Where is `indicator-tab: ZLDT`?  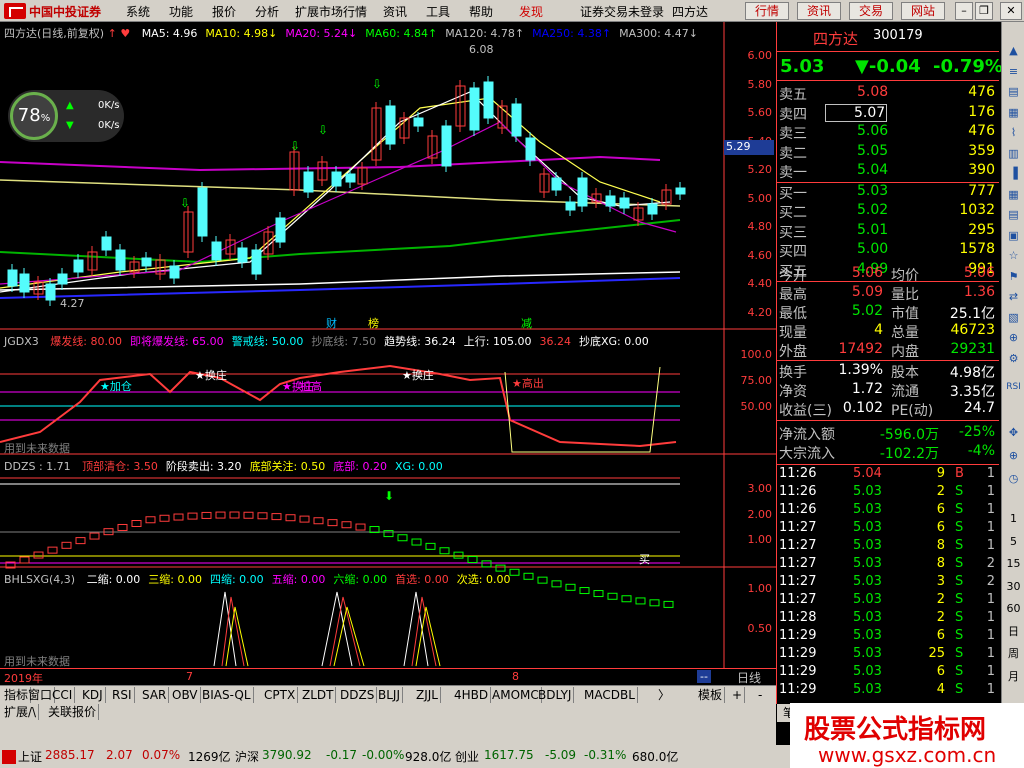
indicator-tab: ZLDT is located at coordinates (318, 695).